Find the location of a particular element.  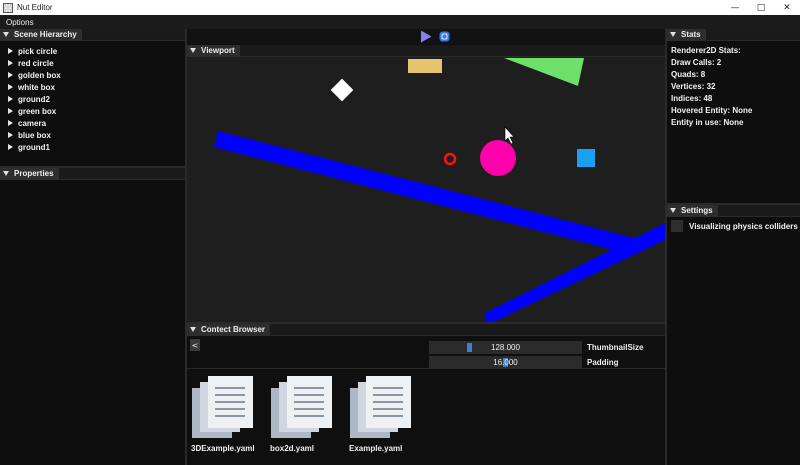

stats-line: Renderer2D Stats: is located at coordinates (706, 50).